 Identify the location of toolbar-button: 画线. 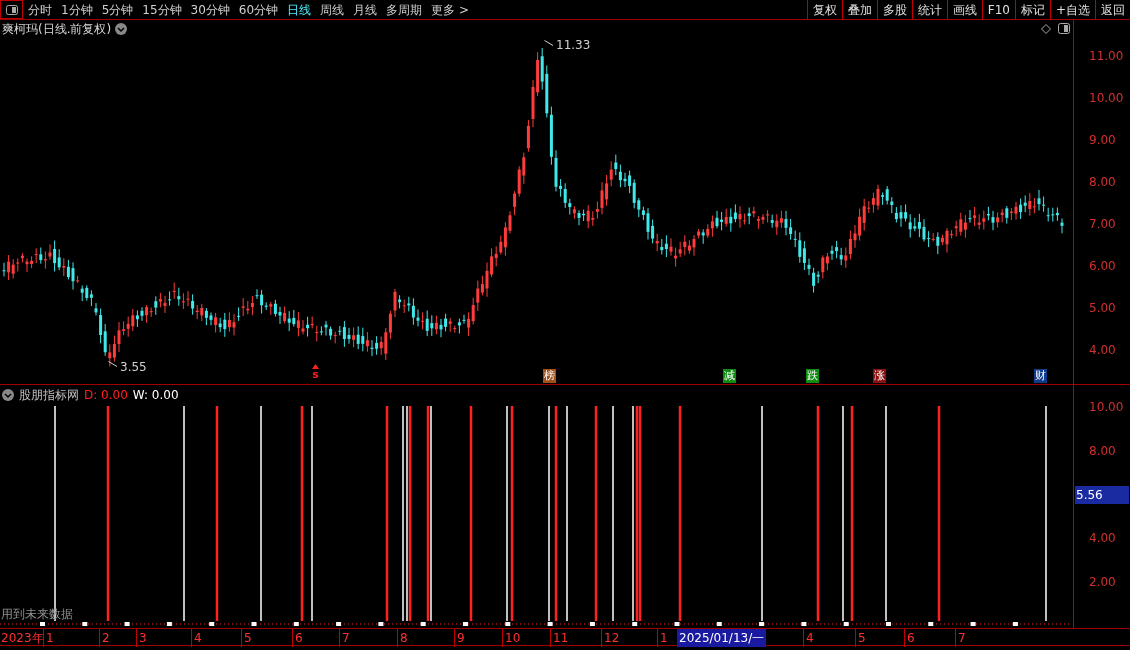
(964, 9).